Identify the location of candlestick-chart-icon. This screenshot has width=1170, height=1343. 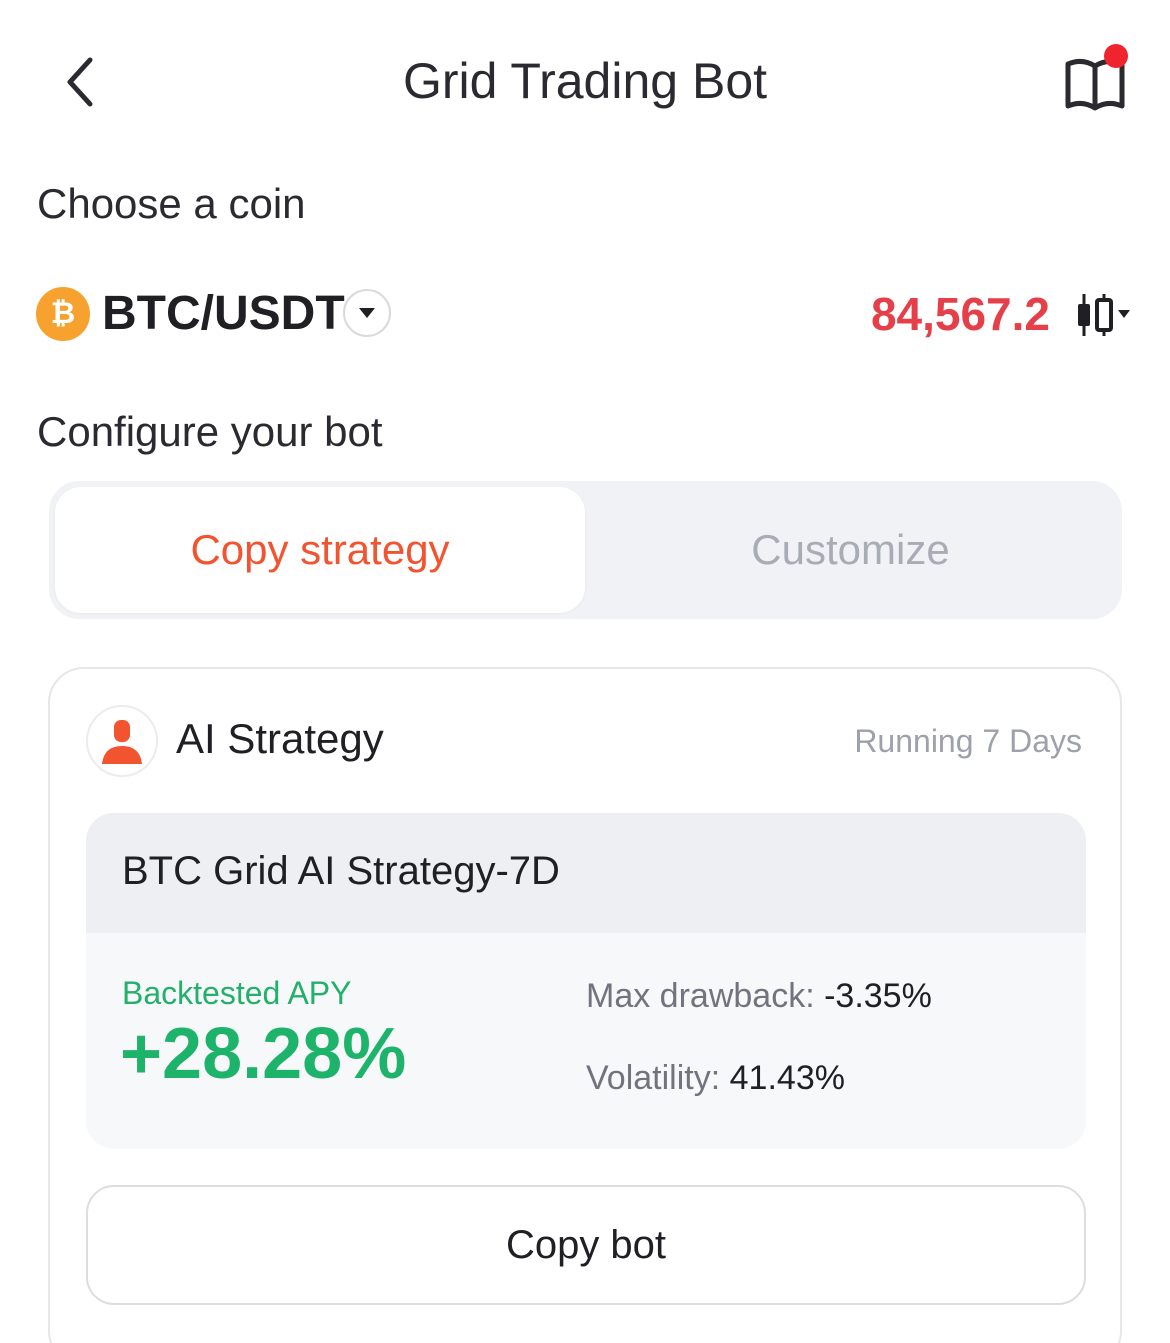
(1104, 315).